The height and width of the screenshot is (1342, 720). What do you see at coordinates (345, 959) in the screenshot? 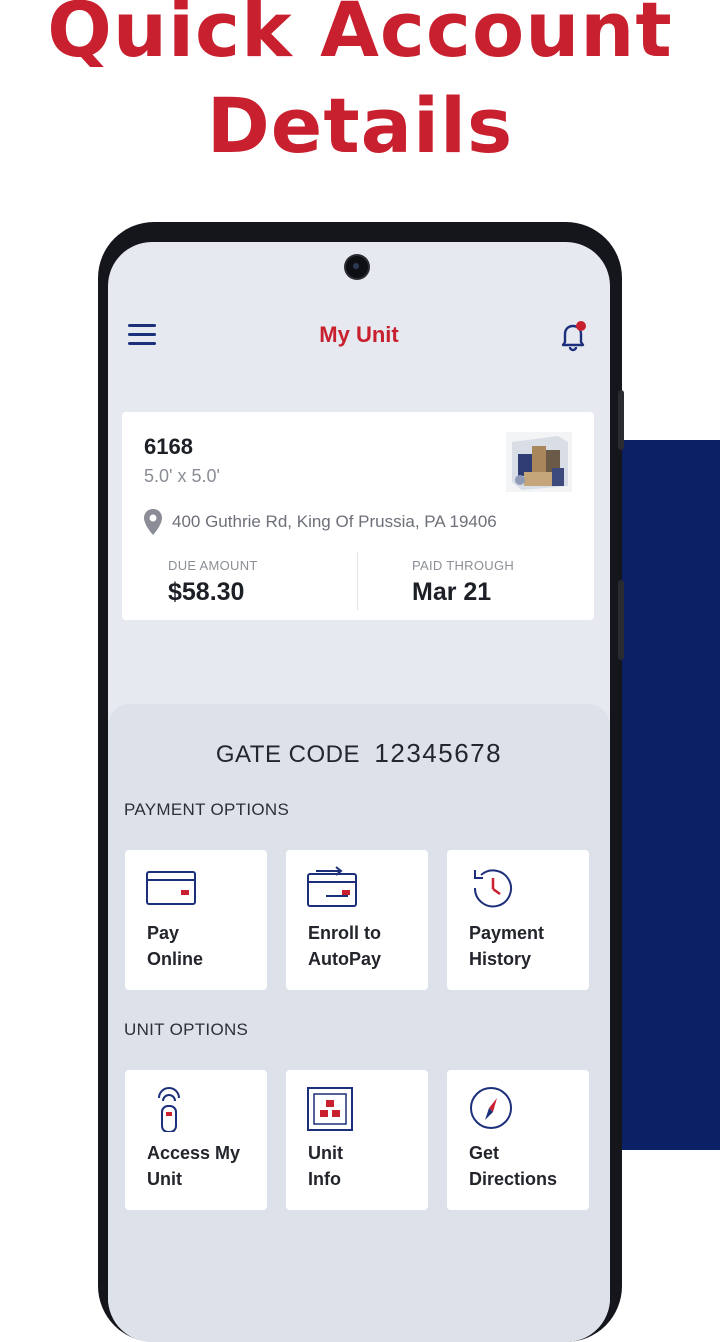
I see `tile-label-line: AutoPay` at bounding box center [345, 959].